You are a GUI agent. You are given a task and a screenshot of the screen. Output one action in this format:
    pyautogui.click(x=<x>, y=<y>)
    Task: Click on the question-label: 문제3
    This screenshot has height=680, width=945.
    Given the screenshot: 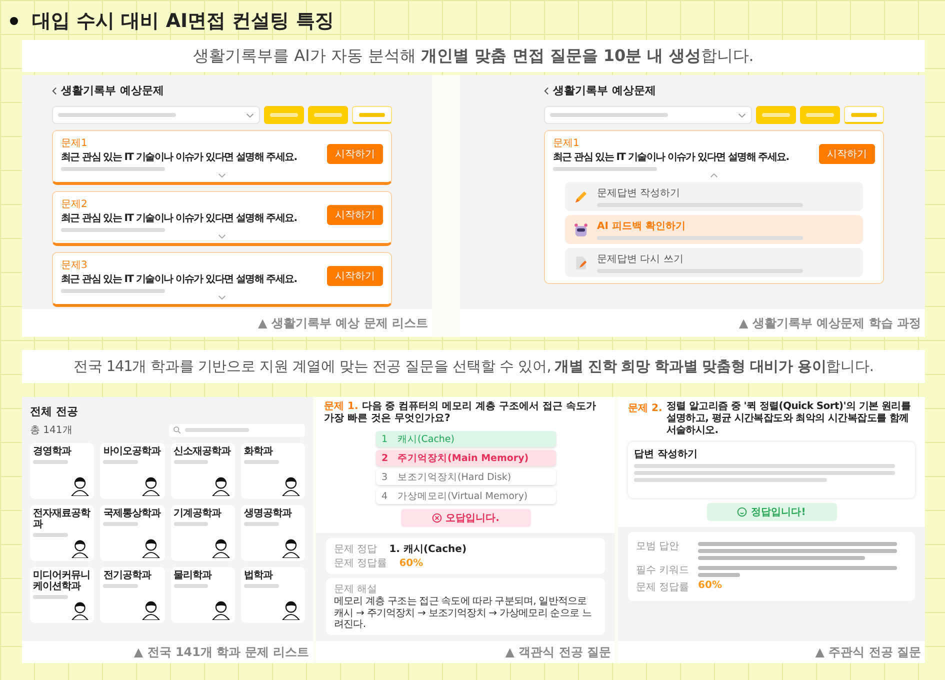 What is the action you would take?
    pyautogui.click(x=74, y=265)
    